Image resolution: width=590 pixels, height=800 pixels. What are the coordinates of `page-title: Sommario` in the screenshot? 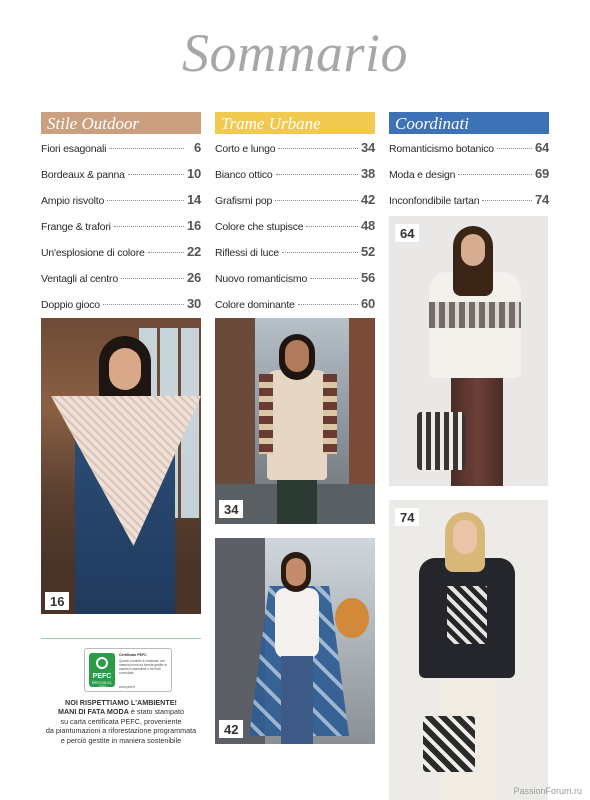 It's located at (294, 53).